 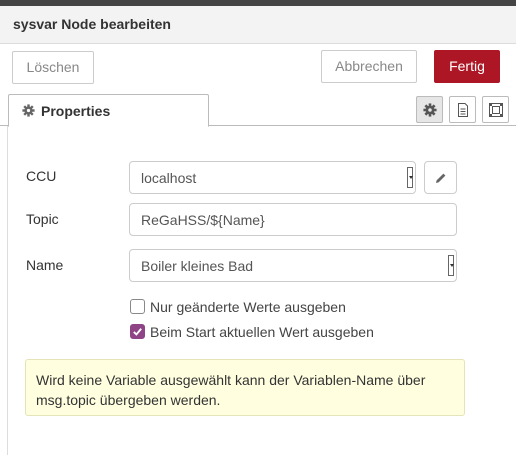 I want to click on edit-ccu-button, so click(x=440, y=177).